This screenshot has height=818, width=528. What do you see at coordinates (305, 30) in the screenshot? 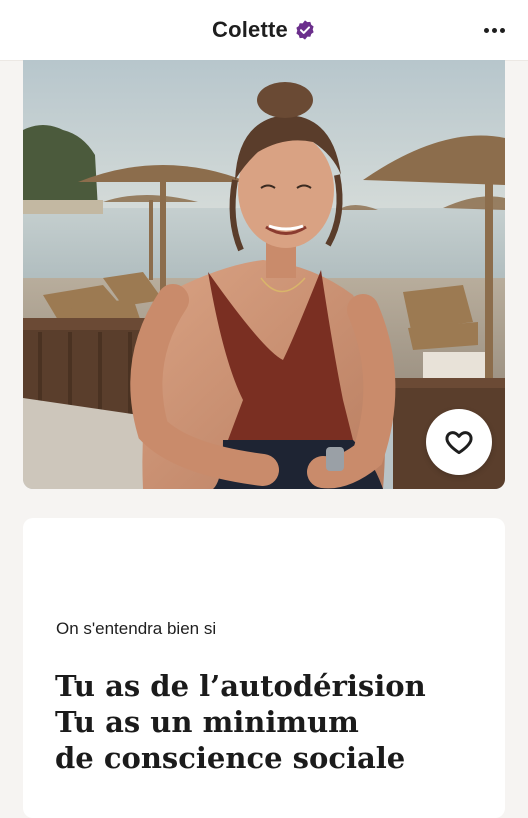
I see `verified-badge-icon` at bounding box center [305, 30].